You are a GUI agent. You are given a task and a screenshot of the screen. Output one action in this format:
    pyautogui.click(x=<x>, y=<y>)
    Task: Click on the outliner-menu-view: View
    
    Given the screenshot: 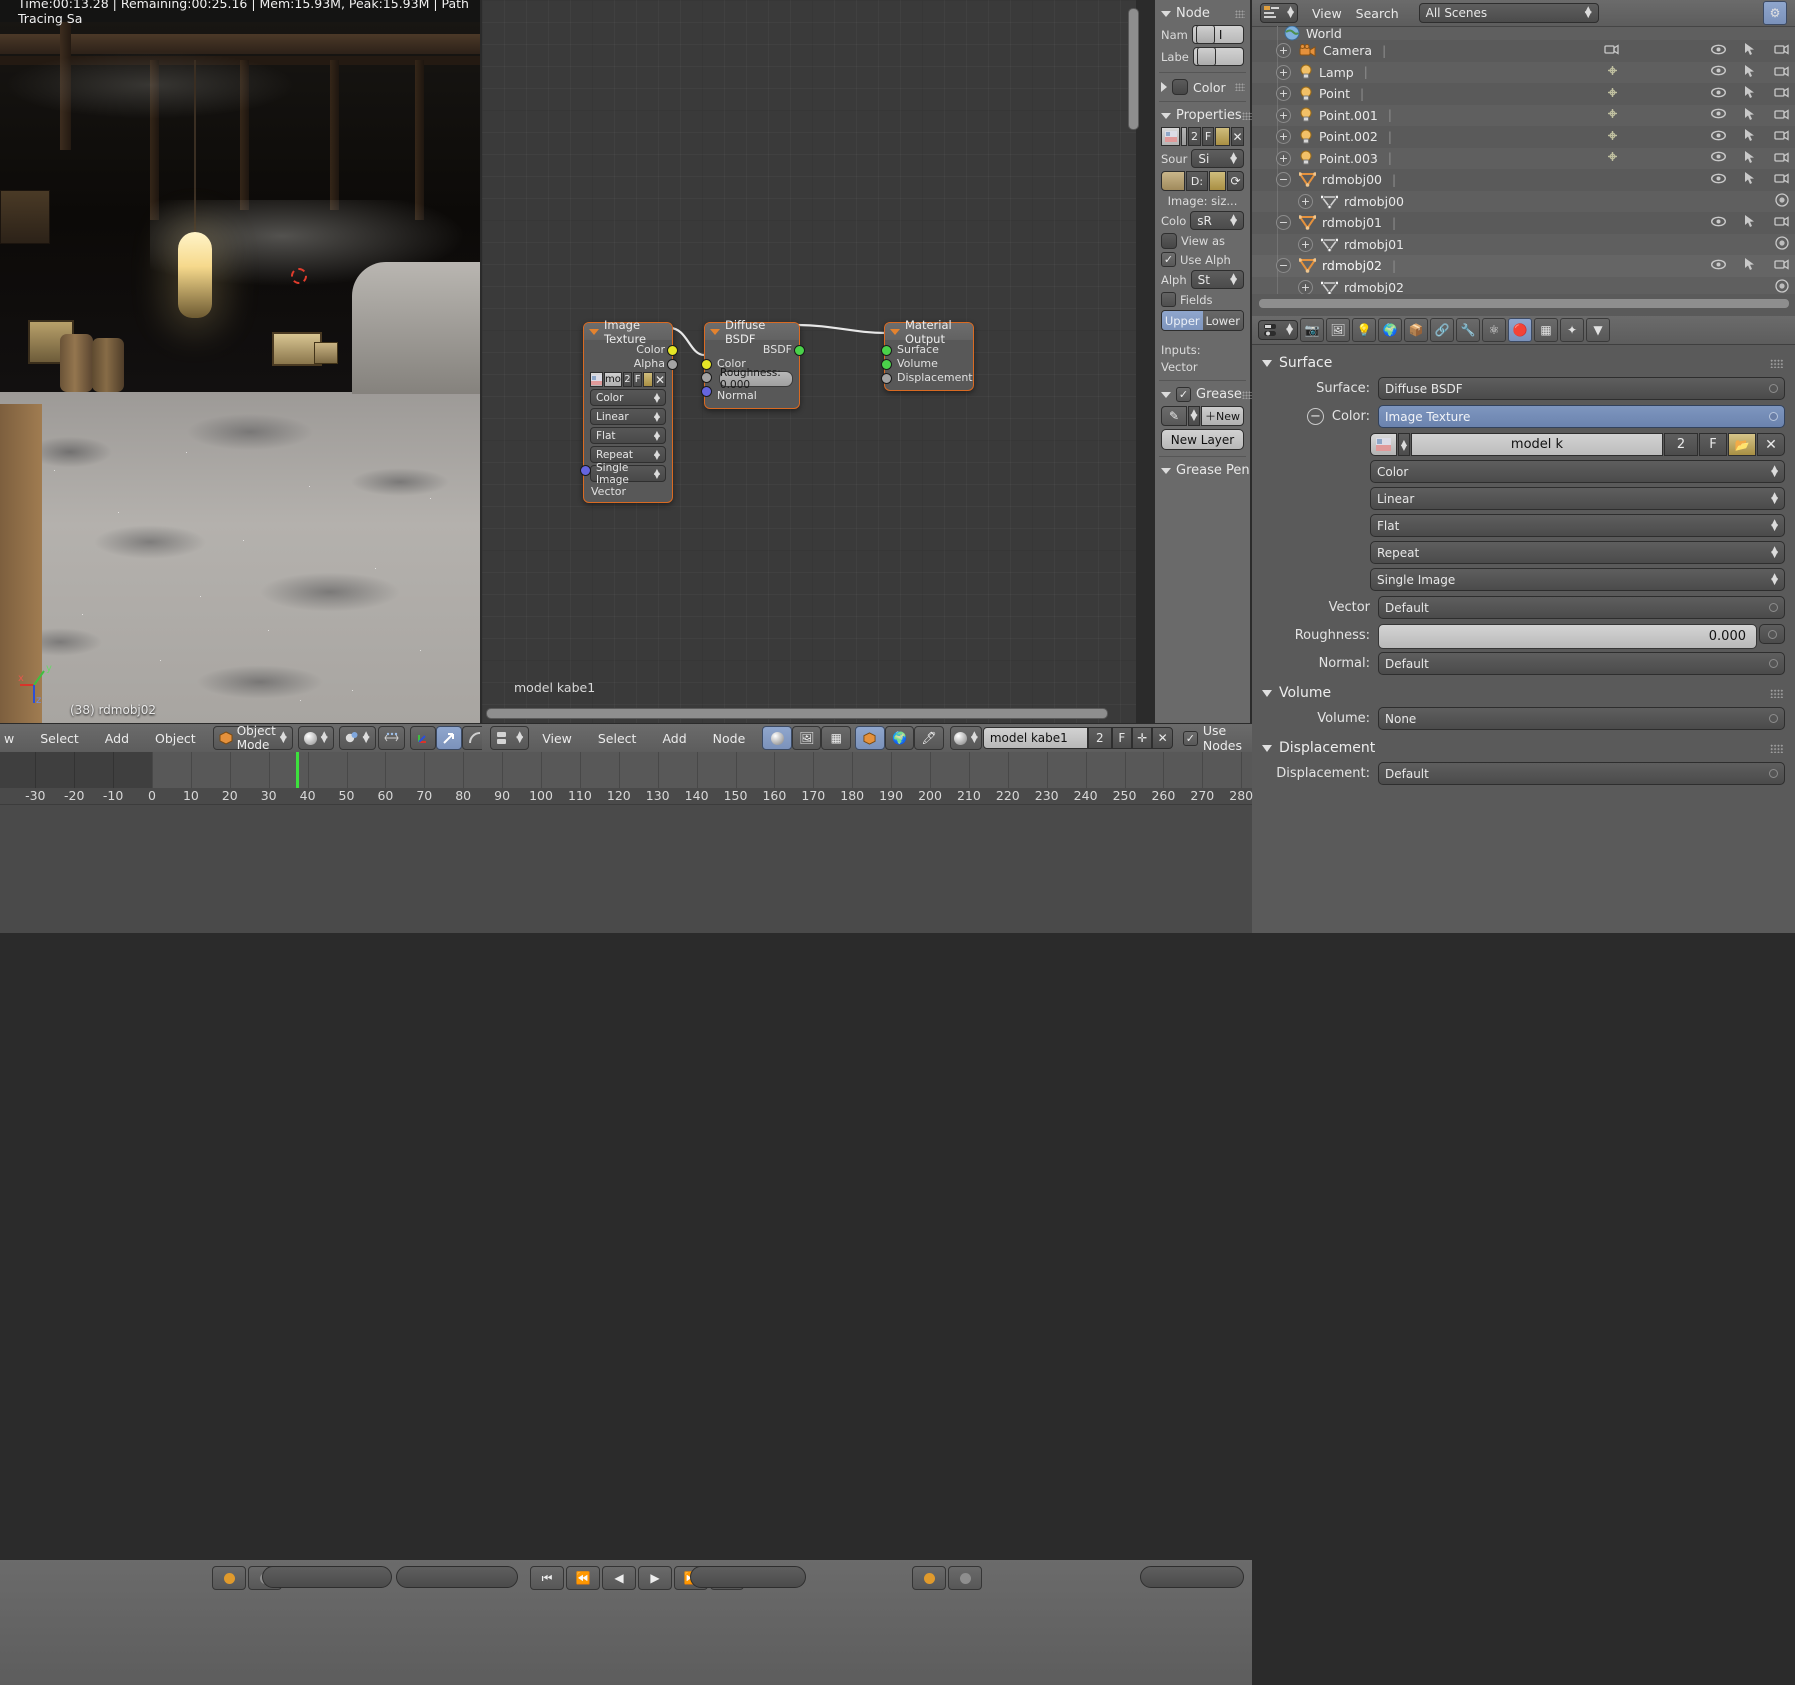 What is the action you would take?
    pyautogui.click(x=1327, y=13)
    